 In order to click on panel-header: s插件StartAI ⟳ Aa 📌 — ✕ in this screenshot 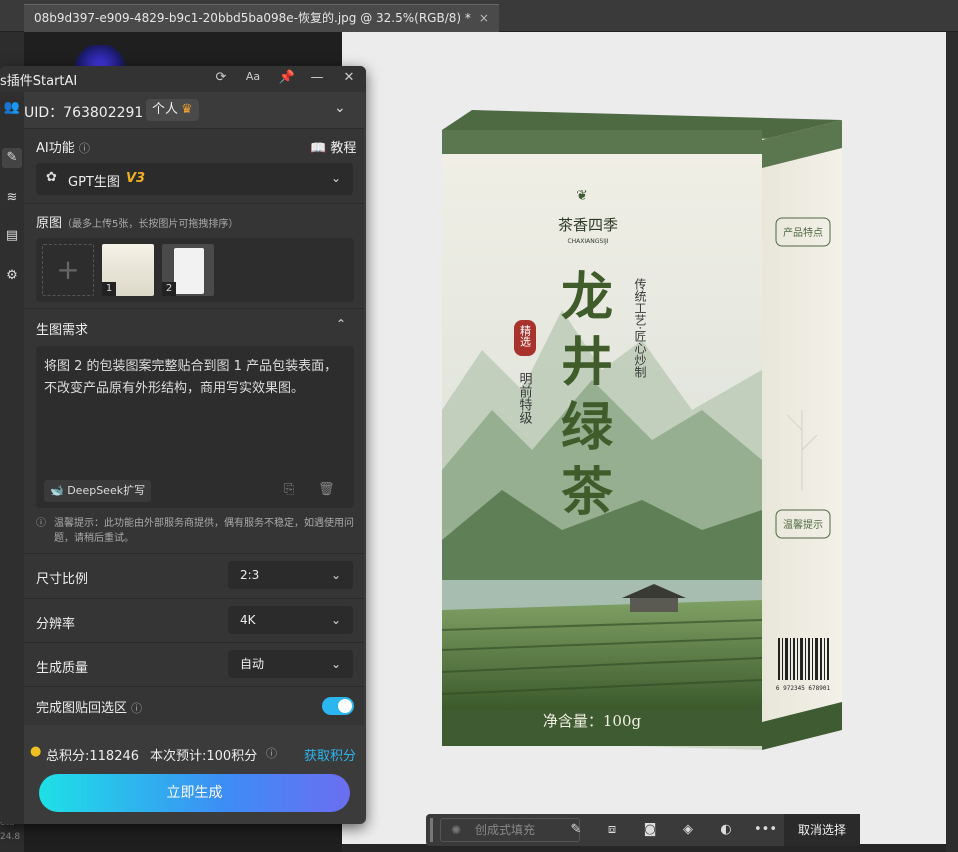, I will do `click(183, 79)`.